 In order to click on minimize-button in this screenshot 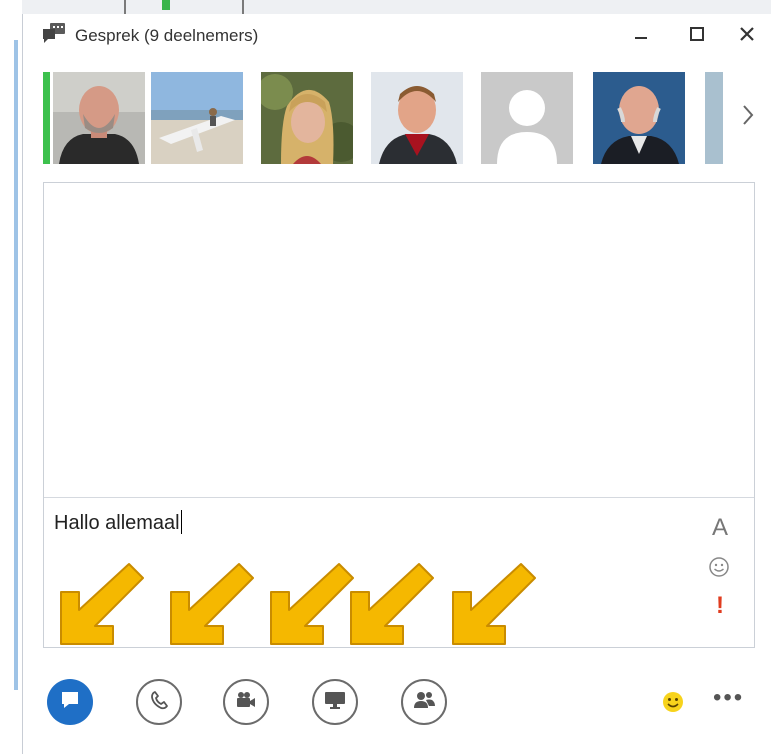, I will do `click(641, 36)`.